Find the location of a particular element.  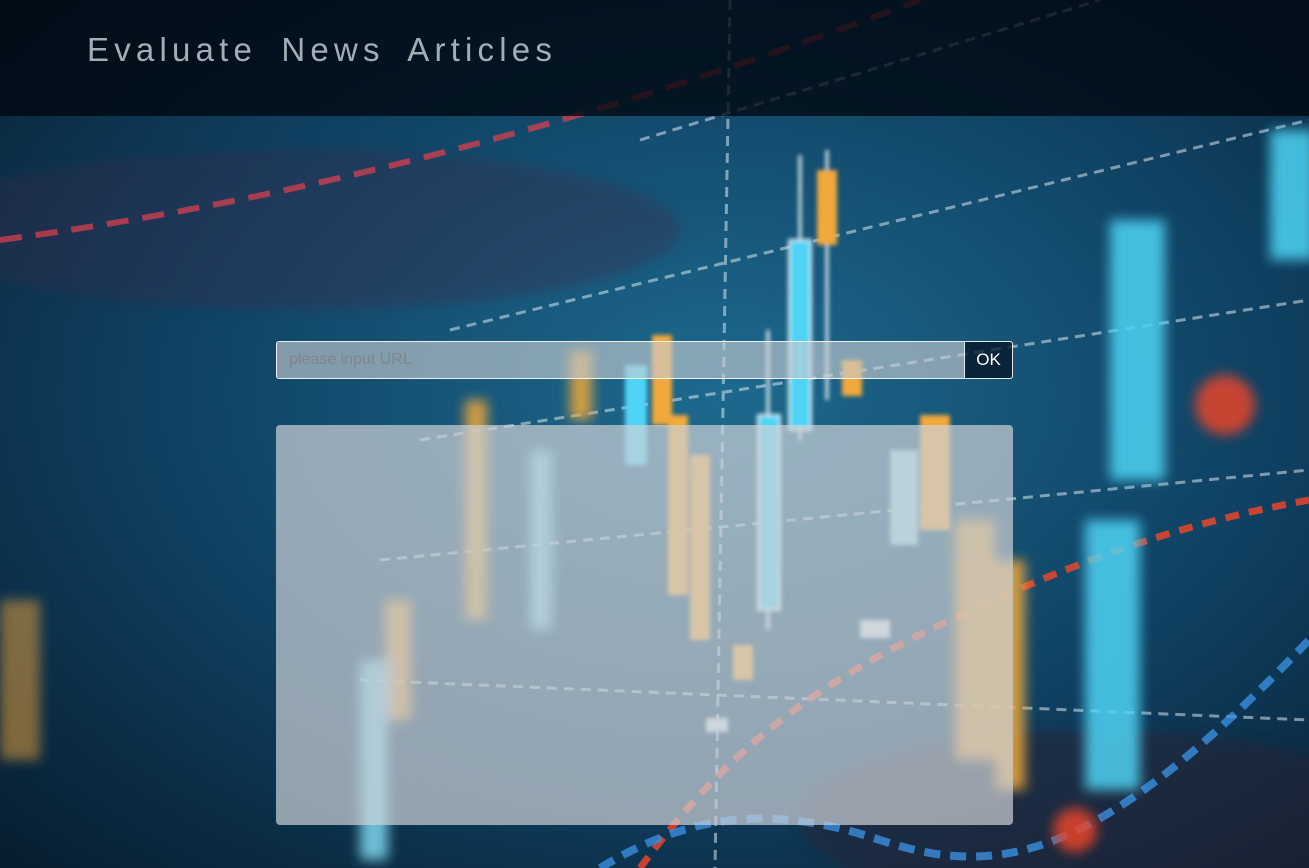

page-title: Evaluate News Articles is located at coordinates (322, 49).